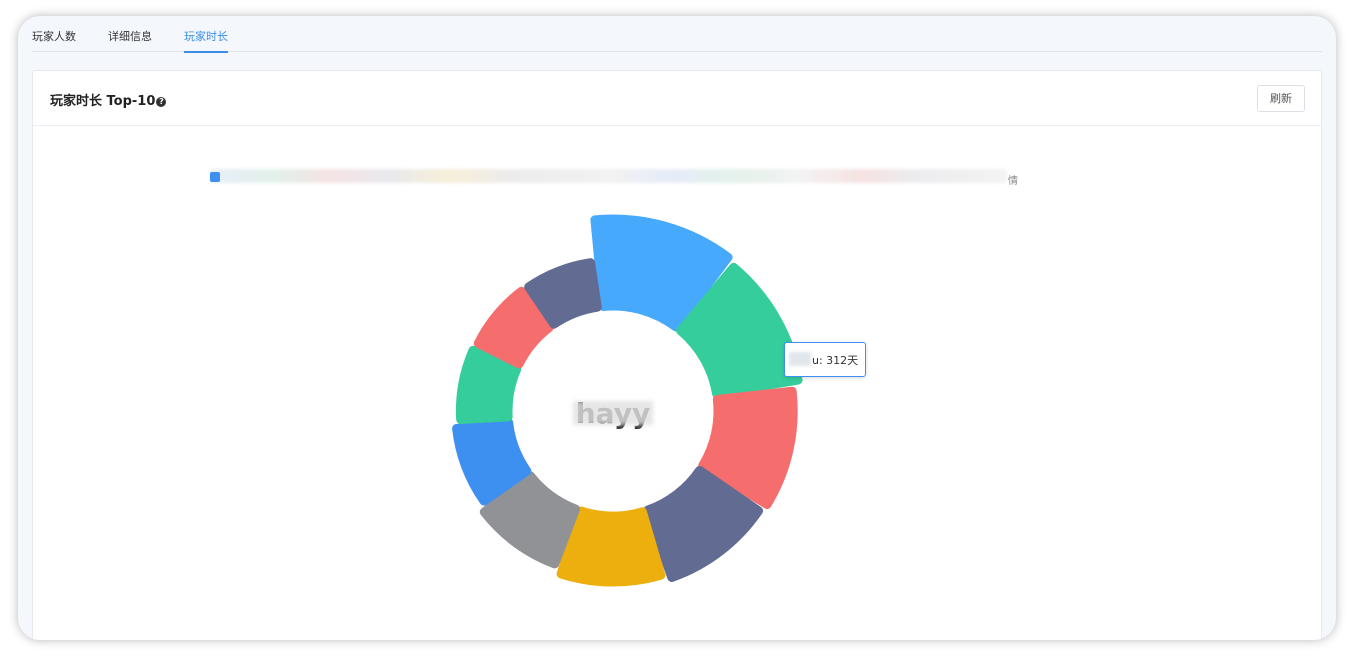 The image size is (1354, 658). Describe the element at coordinates (800, 359) in the screenshot. I see `tooltip-name-mask` at that location.